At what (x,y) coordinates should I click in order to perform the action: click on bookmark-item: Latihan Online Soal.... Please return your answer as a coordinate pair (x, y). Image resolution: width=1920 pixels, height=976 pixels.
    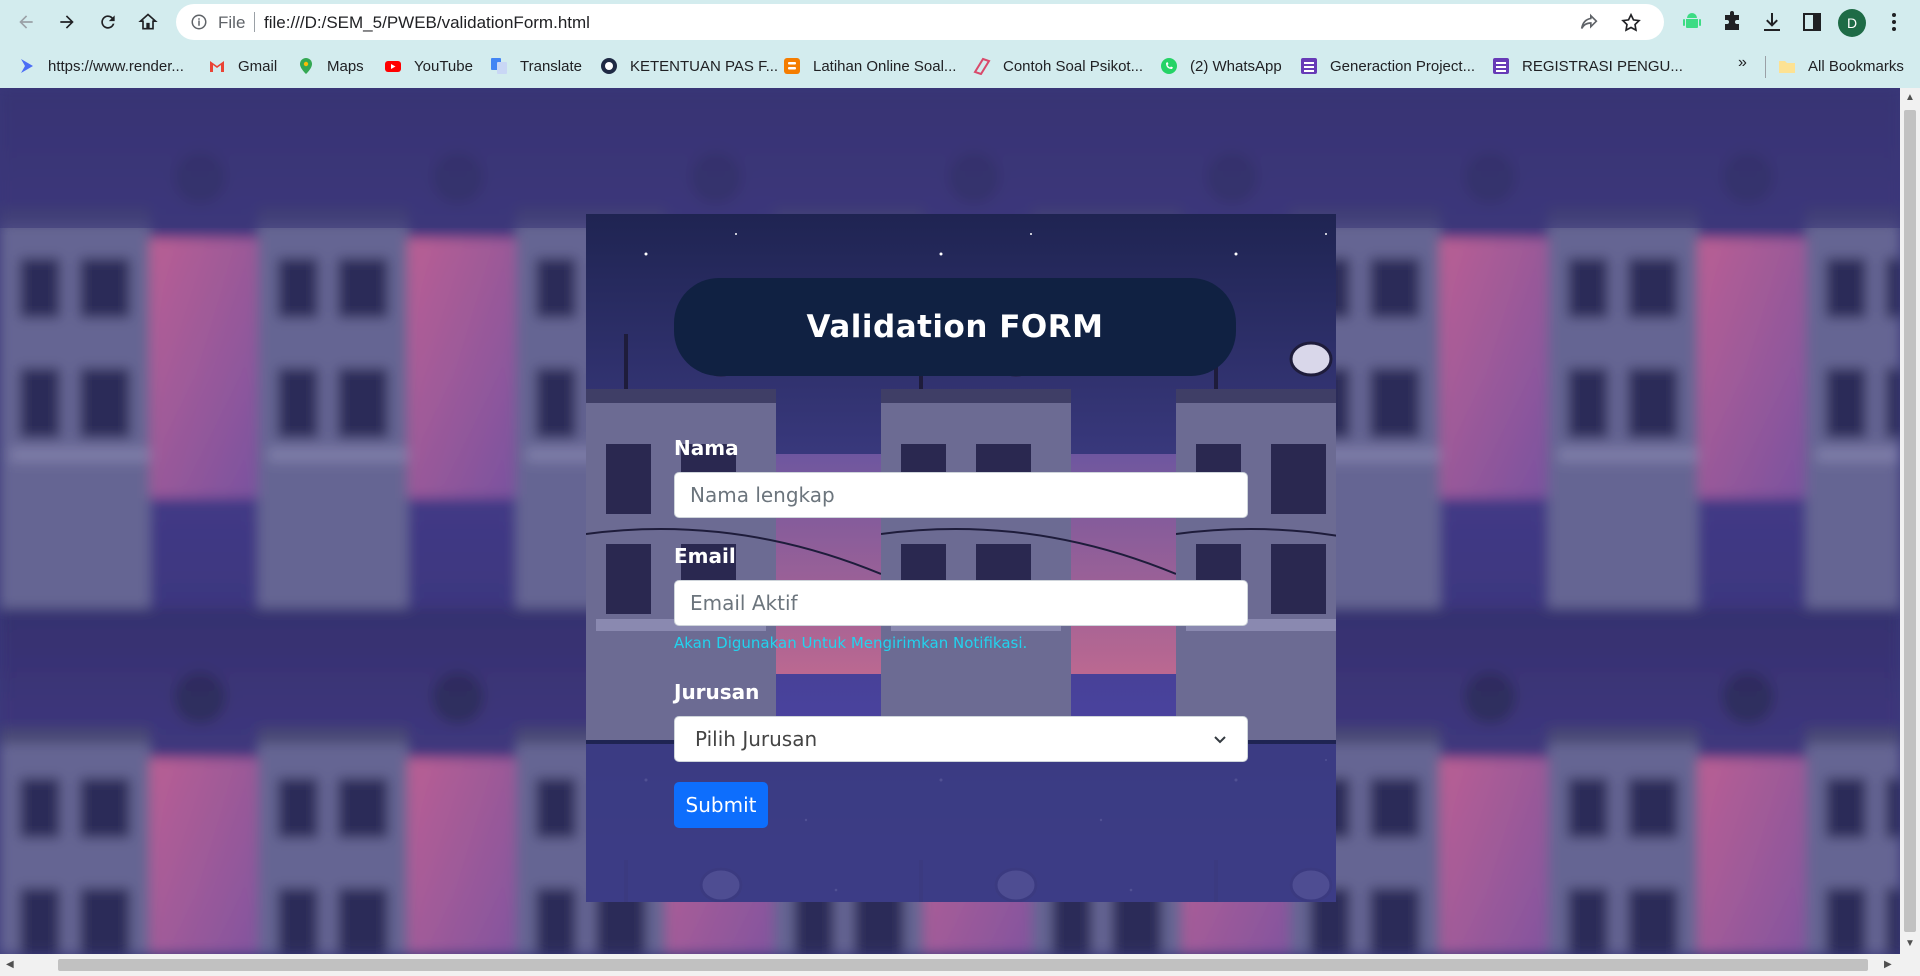
    Looking at the image, I should click on (869, 66).